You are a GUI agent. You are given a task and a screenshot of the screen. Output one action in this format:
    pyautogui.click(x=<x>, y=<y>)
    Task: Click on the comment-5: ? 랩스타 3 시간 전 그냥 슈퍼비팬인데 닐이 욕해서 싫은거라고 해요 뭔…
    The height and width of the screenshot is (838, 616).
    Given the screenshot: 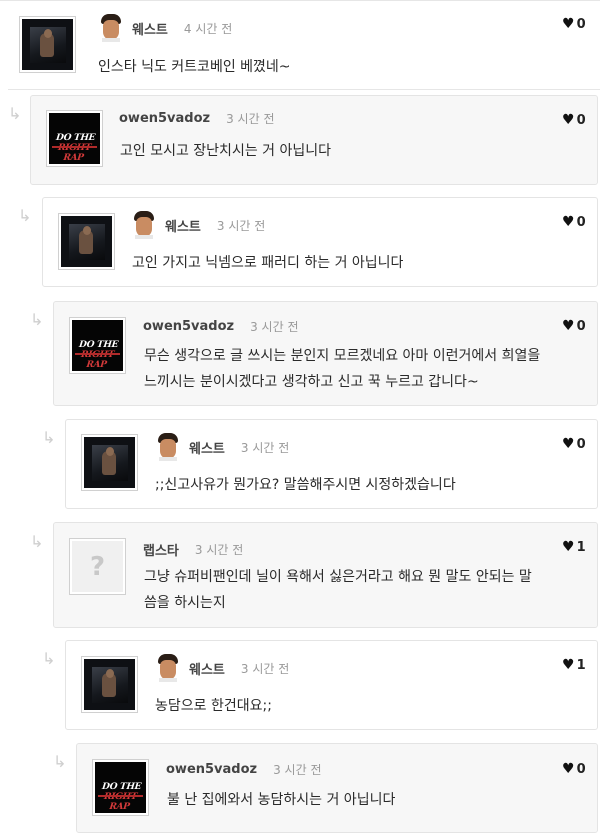 What is the action you would take?
    pyautogui.click(x=325, y=575)
    